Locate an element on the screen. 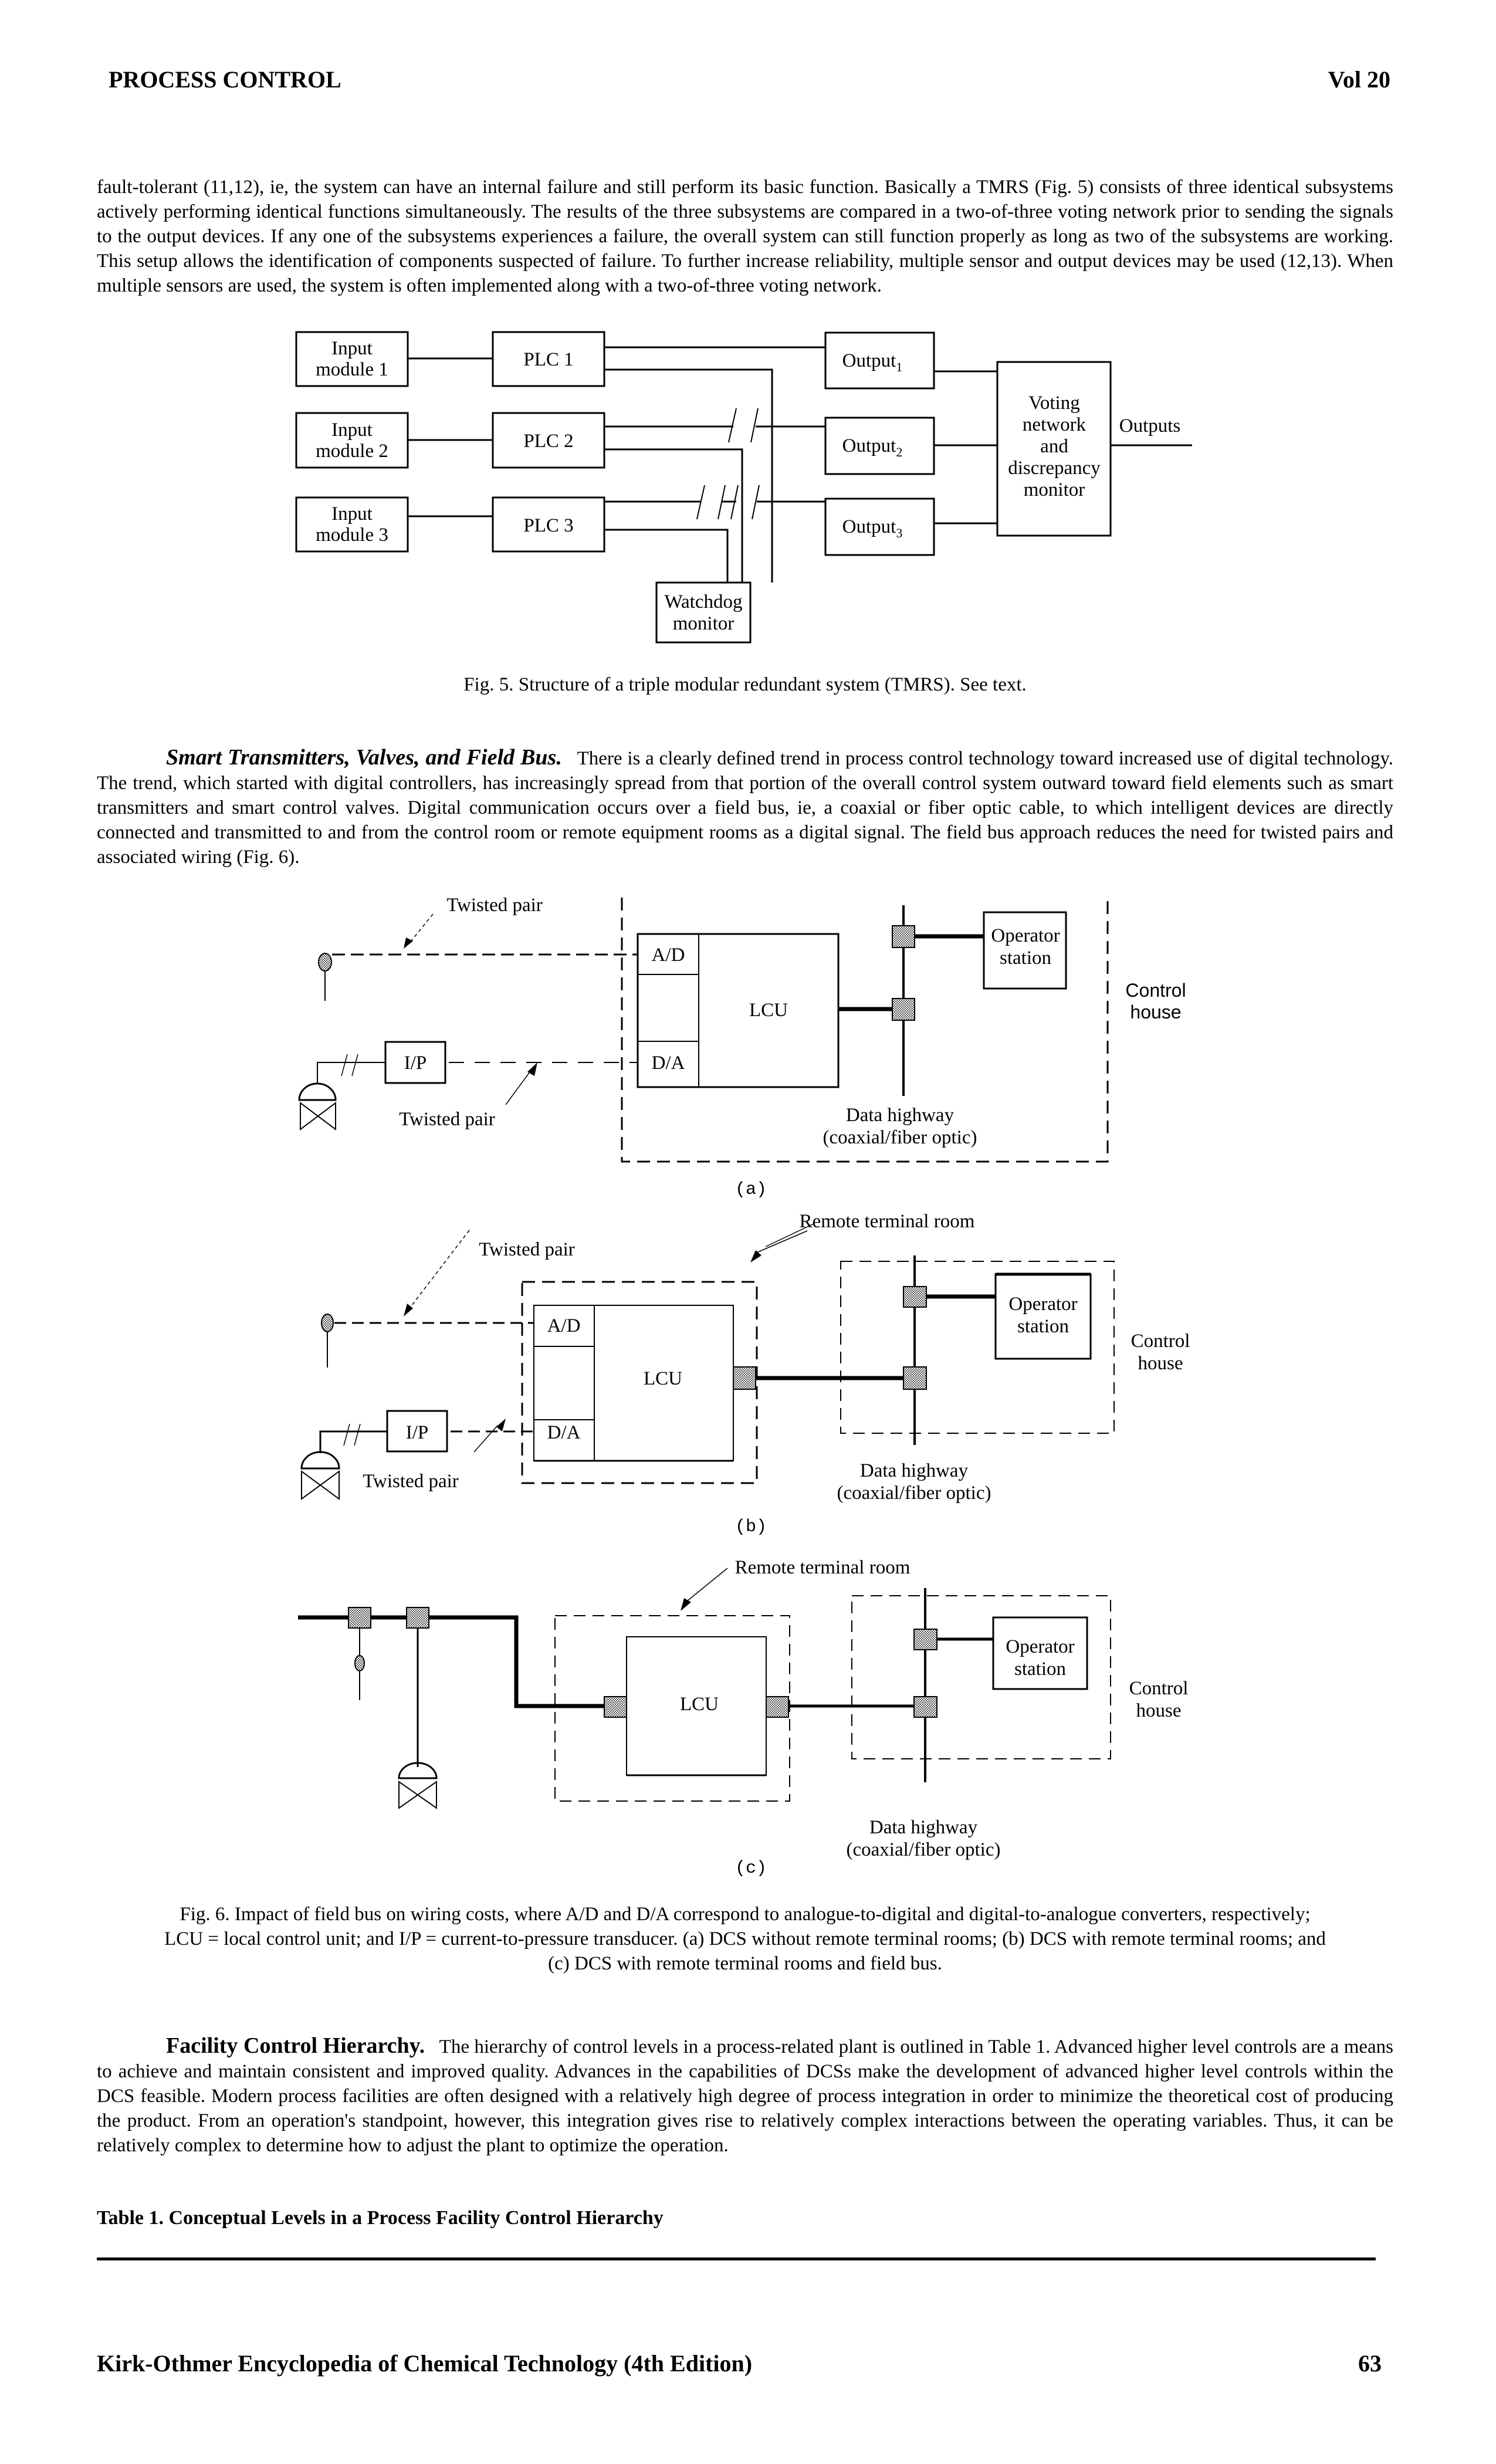 The height and width of the screenshot is (2464, 1496). input-module-3-label-b: module 3 is located at coordinates (352, 535).